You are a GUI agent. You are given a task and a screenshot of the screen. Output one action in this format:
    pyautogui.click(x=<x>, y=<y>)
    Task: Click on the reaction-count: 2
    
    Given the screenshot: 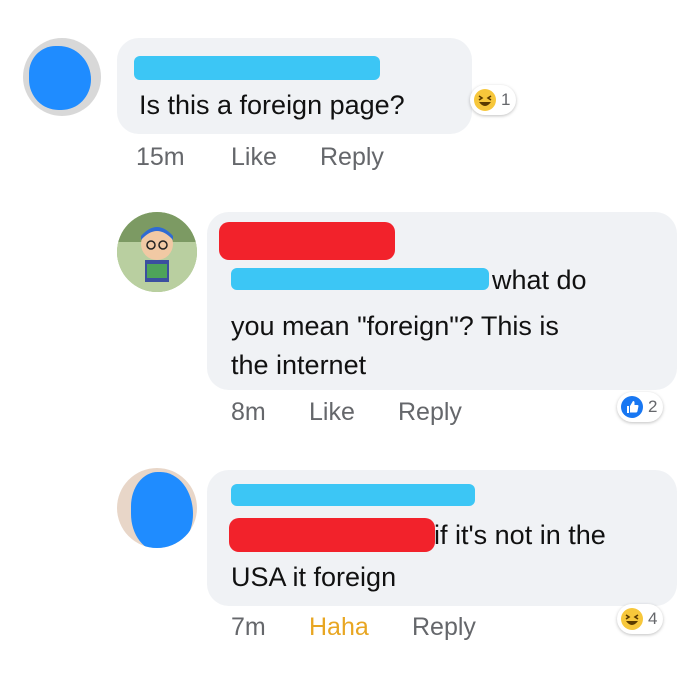 What is the action you would take?
    pyautogui.click(x=653, y=406)
    